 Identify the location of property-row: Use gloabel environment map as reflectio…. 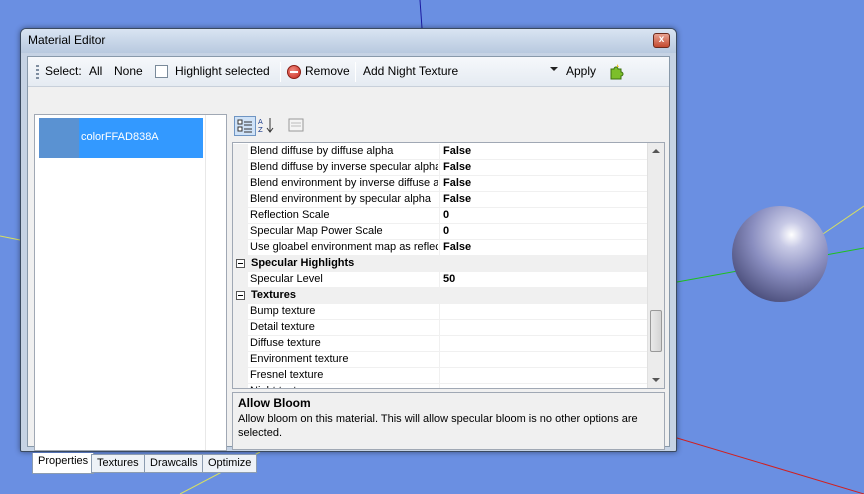
(440, 248).